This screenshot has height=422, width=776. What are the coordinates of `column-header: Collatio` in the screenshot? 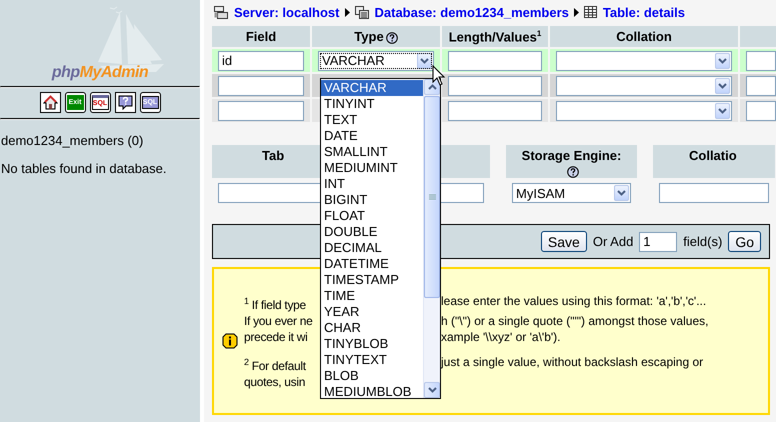 It's located at (714, 161).